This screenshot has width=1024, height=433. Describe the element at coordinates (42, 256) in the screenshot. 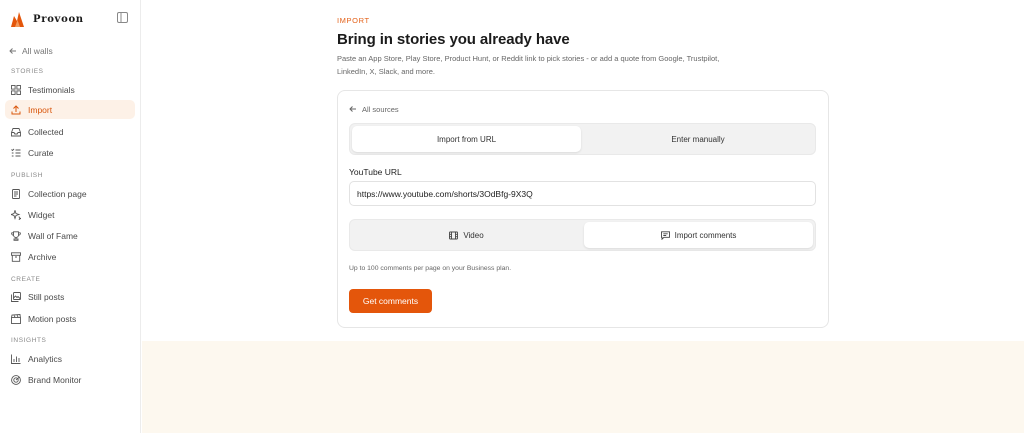

I see `sidebar-item-label: Archive` at that location.